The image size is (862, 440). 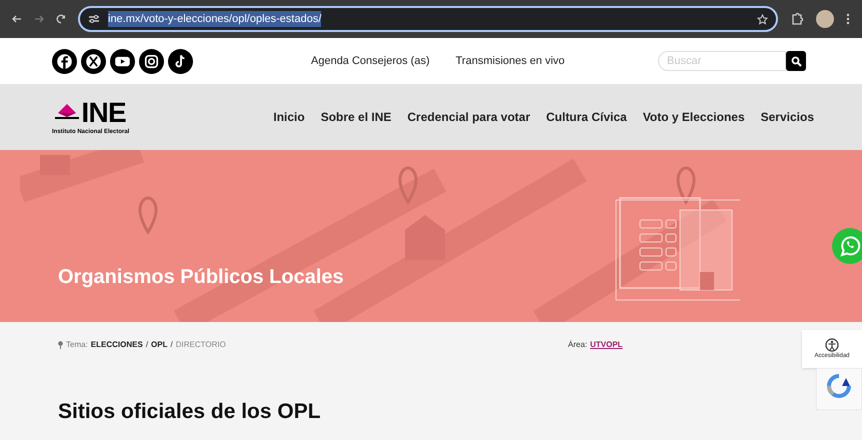 What do you see at coordinates (839, 389) in the screenshot?
I see `recaptcha-icon` at bounding box center [839, 389].